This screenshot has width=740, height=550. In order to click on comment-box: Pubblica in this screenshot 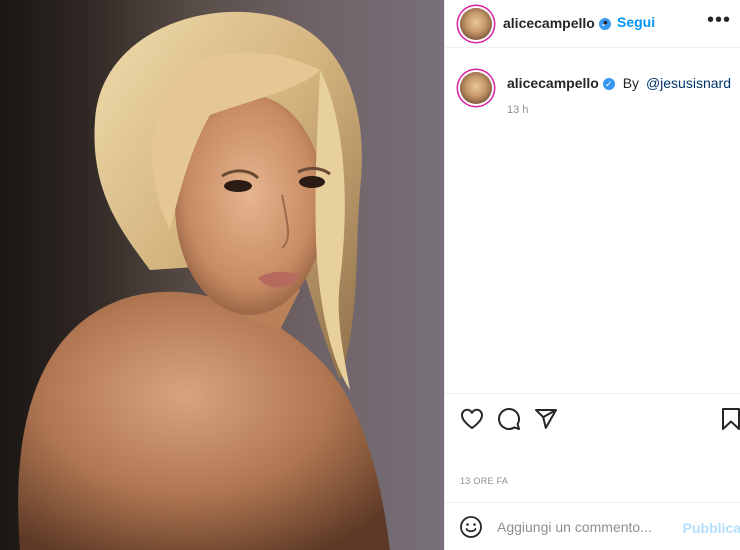, I will do `click(592, 526)`.